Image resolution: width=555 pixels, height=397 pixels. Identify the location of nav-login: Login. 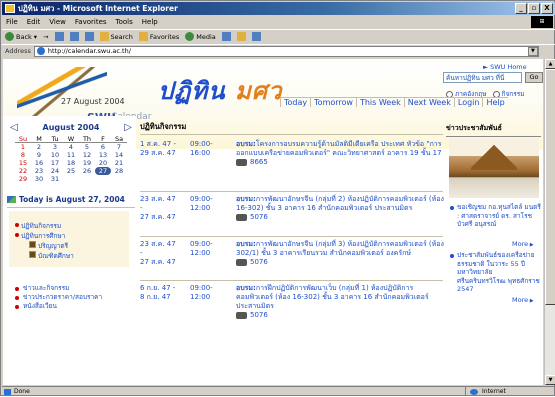
(468, 102).